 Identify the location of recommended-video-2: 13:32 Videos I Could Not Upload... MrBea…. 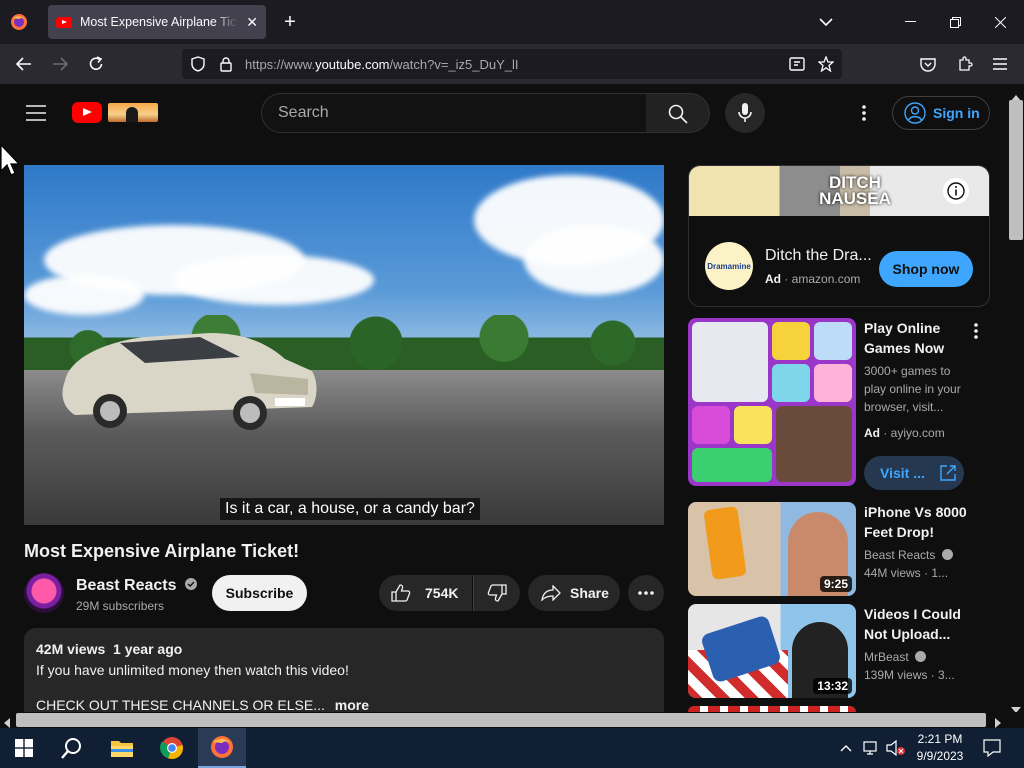
(839, 651).